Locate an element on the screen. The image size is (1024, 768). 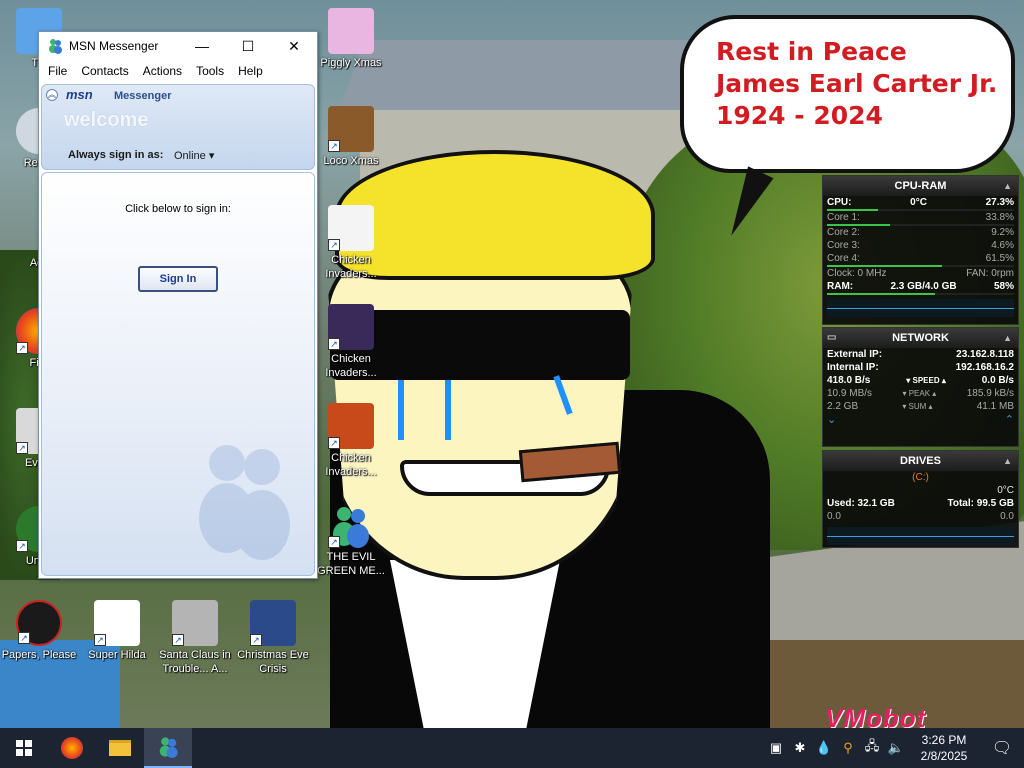
network-toggle-row: ⌄ ⌃ is located at coordinates (920, 419).